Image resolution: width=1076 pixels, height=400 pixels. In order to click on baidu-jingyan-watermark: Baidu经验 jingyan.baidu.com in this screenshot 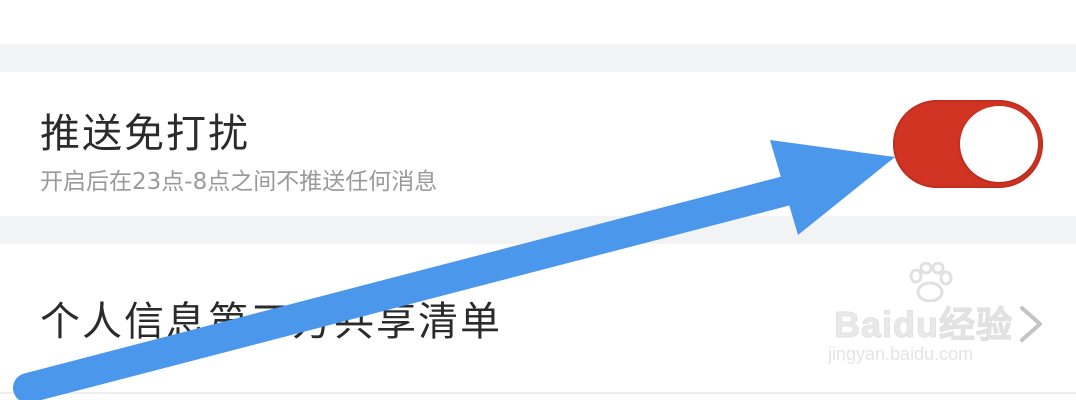, I will do `click(940, 322)`.